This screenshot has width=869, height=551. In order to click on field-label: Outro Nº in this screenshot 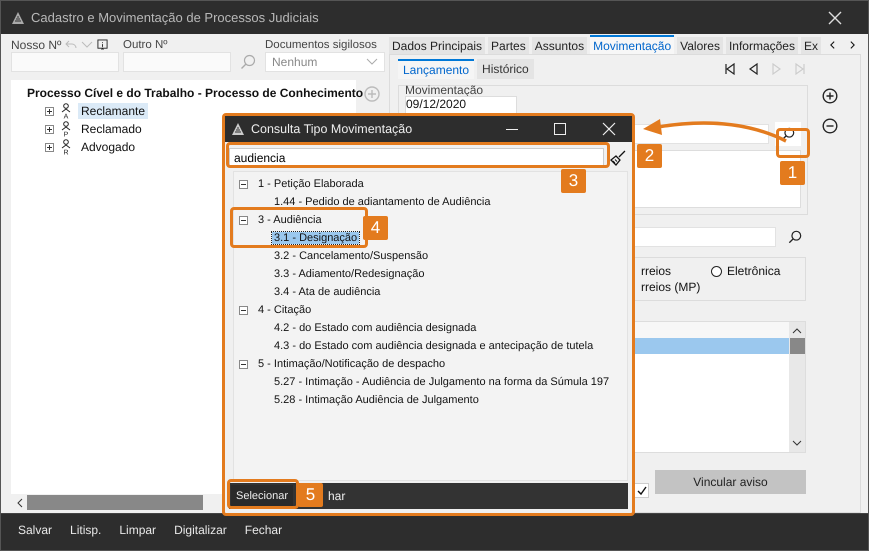, I will do `click(145, 45)`.